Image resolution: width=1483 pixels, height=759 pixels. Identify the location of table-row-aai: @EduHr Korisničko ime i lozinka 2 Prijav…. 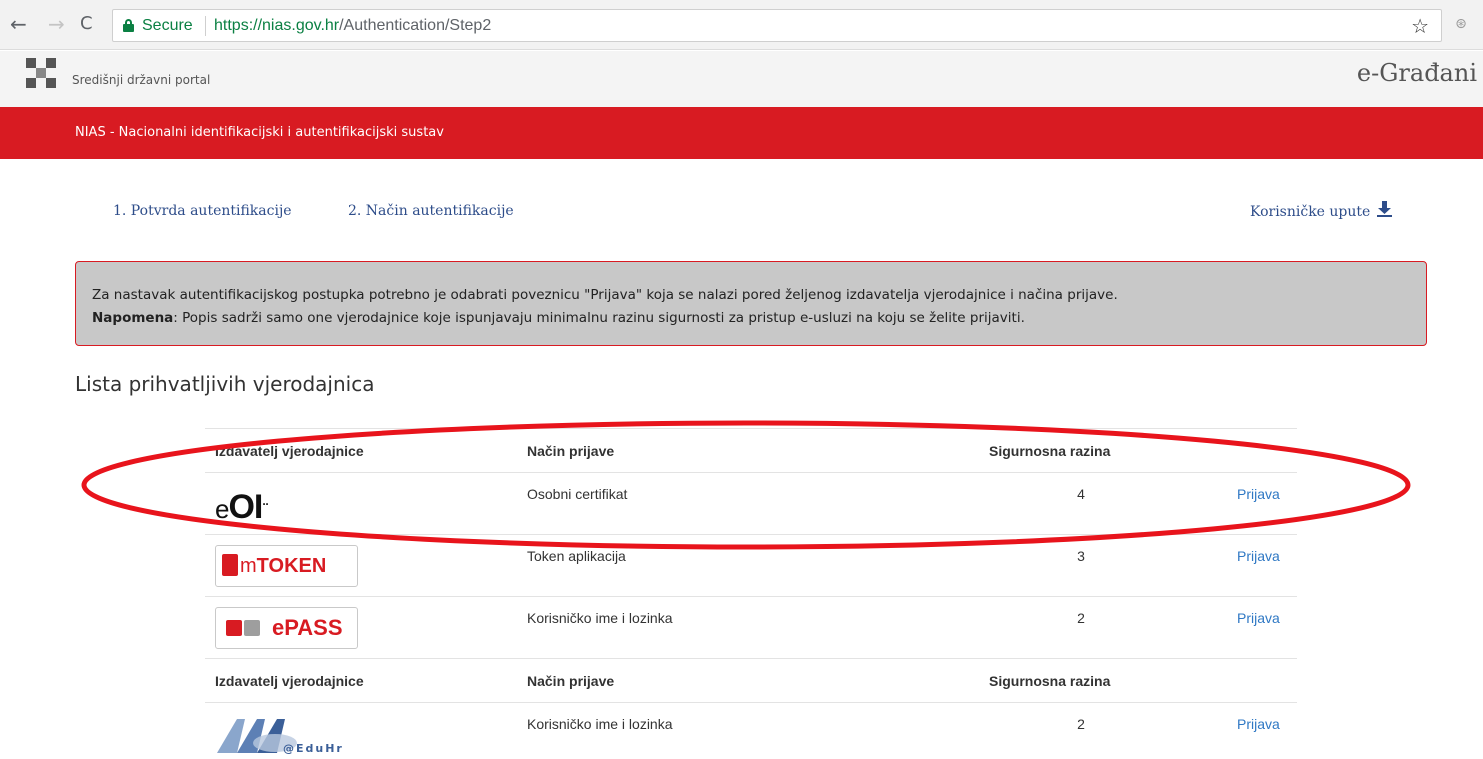
(751, 730).